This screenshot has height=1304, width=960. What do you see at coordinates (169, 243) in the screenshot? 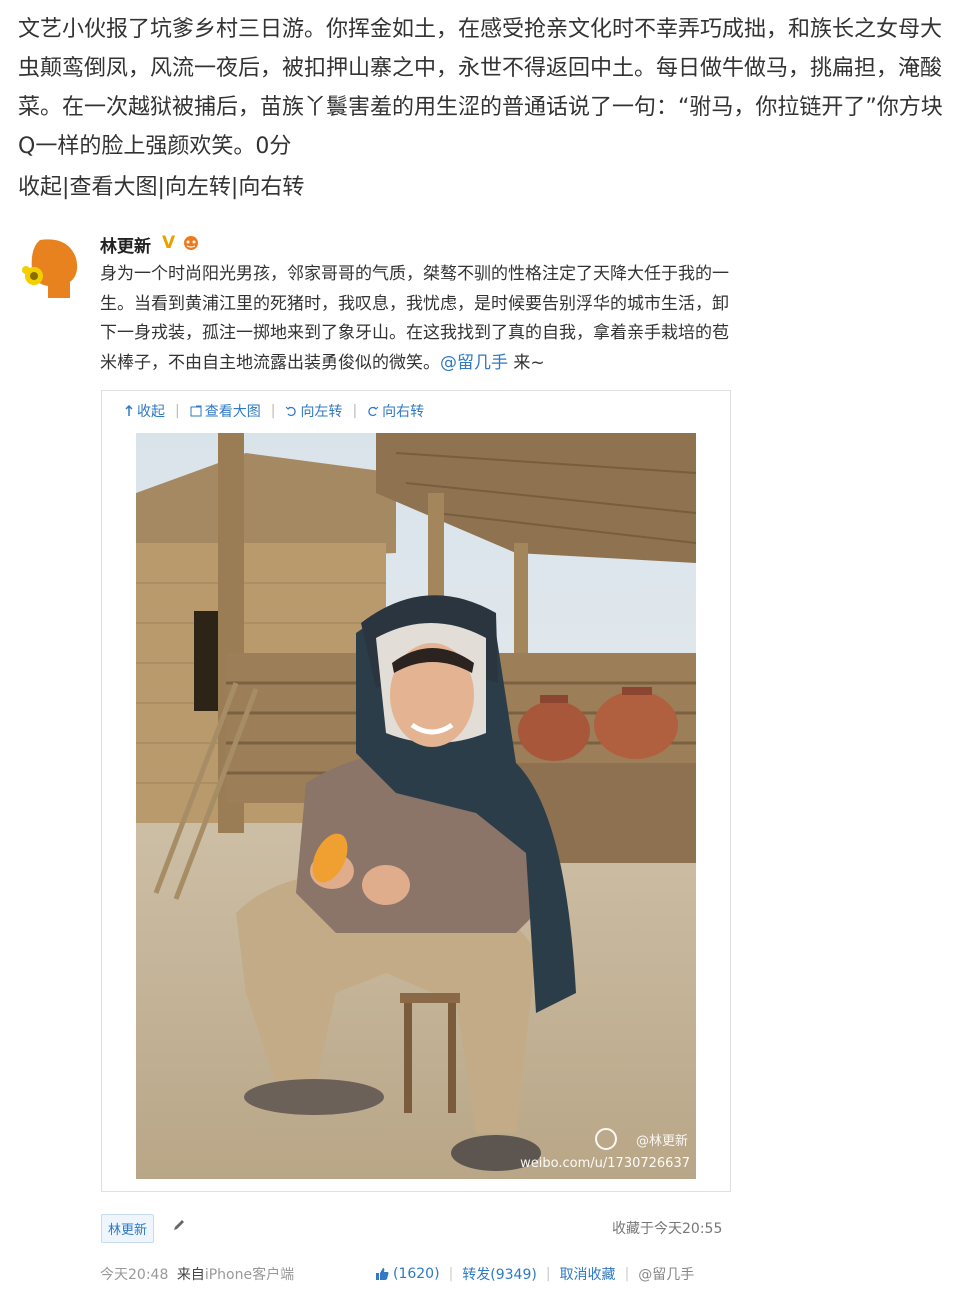
I see `verified-badge-icon: V` at bounding box center [169, 243].